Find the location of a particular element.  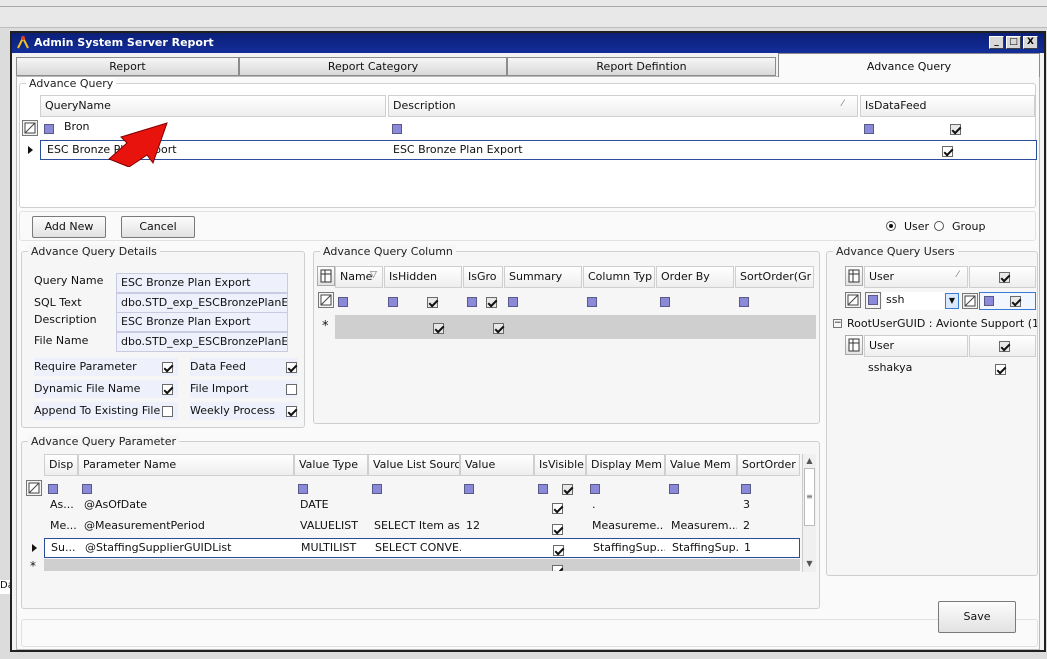

is-hidden-filter-operator is located at coordinates (393, 301).